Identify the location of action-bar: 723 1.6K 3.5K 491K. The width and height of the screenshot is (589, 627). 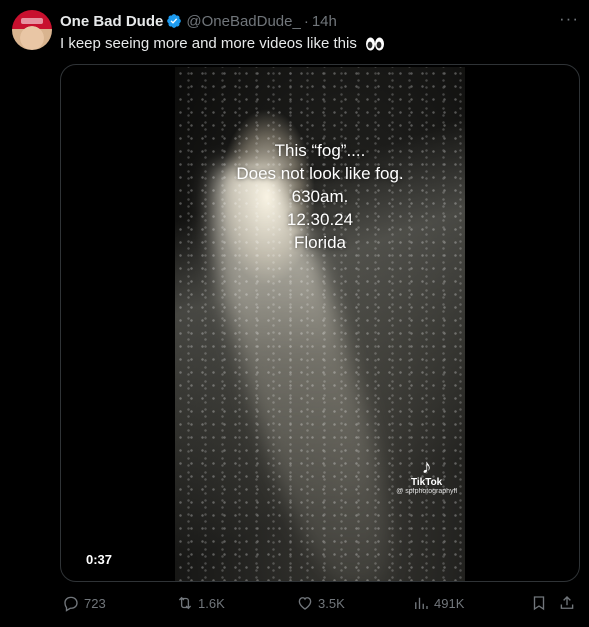
(319, 605).